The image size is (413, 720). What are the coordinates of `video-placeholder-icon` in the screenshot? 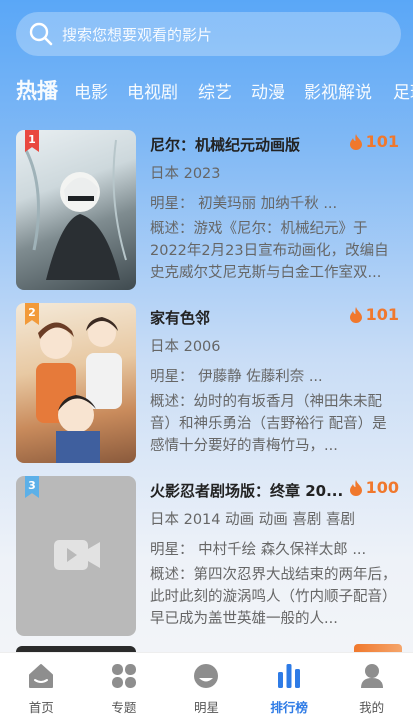 It's located at (77, 555).